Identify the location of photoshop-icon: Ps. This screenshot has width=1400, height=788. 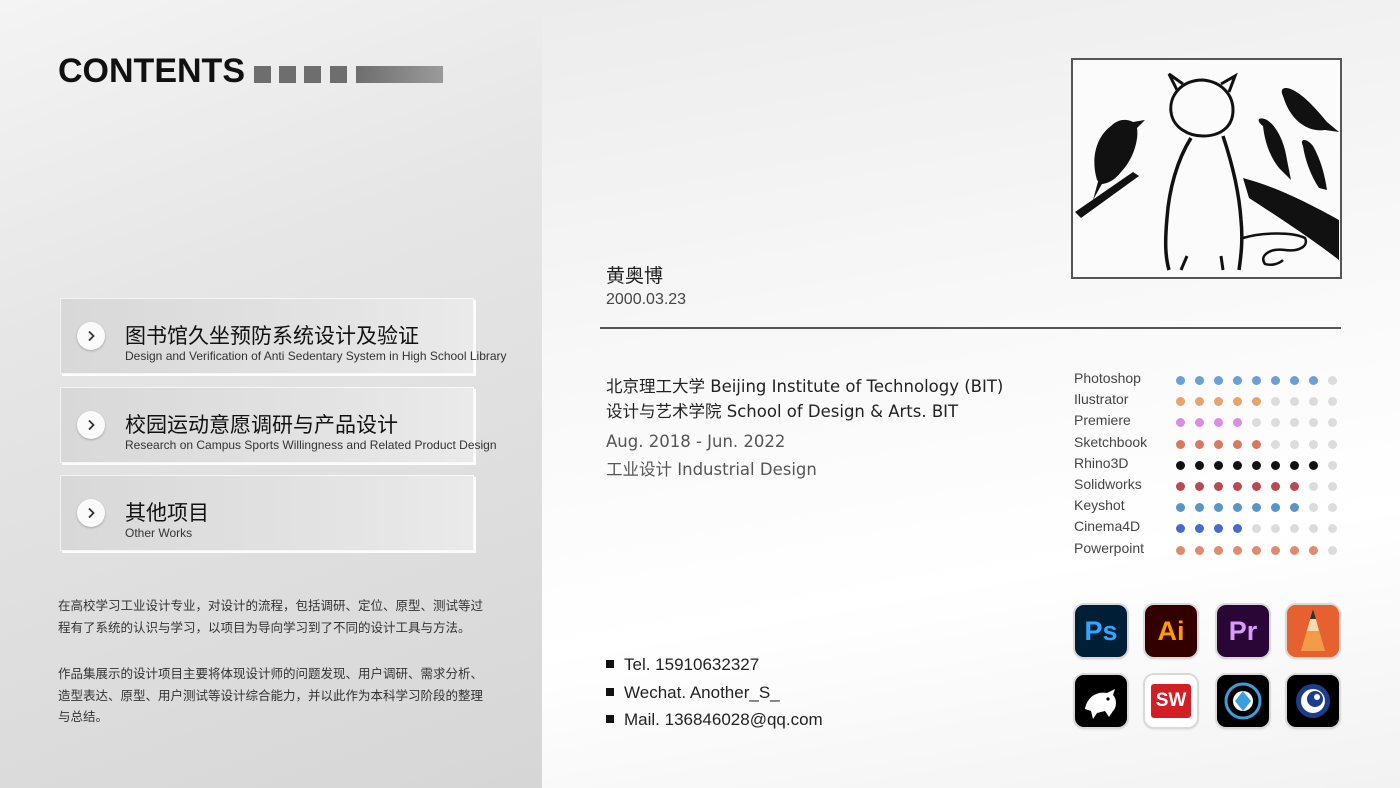
(1101, 631).